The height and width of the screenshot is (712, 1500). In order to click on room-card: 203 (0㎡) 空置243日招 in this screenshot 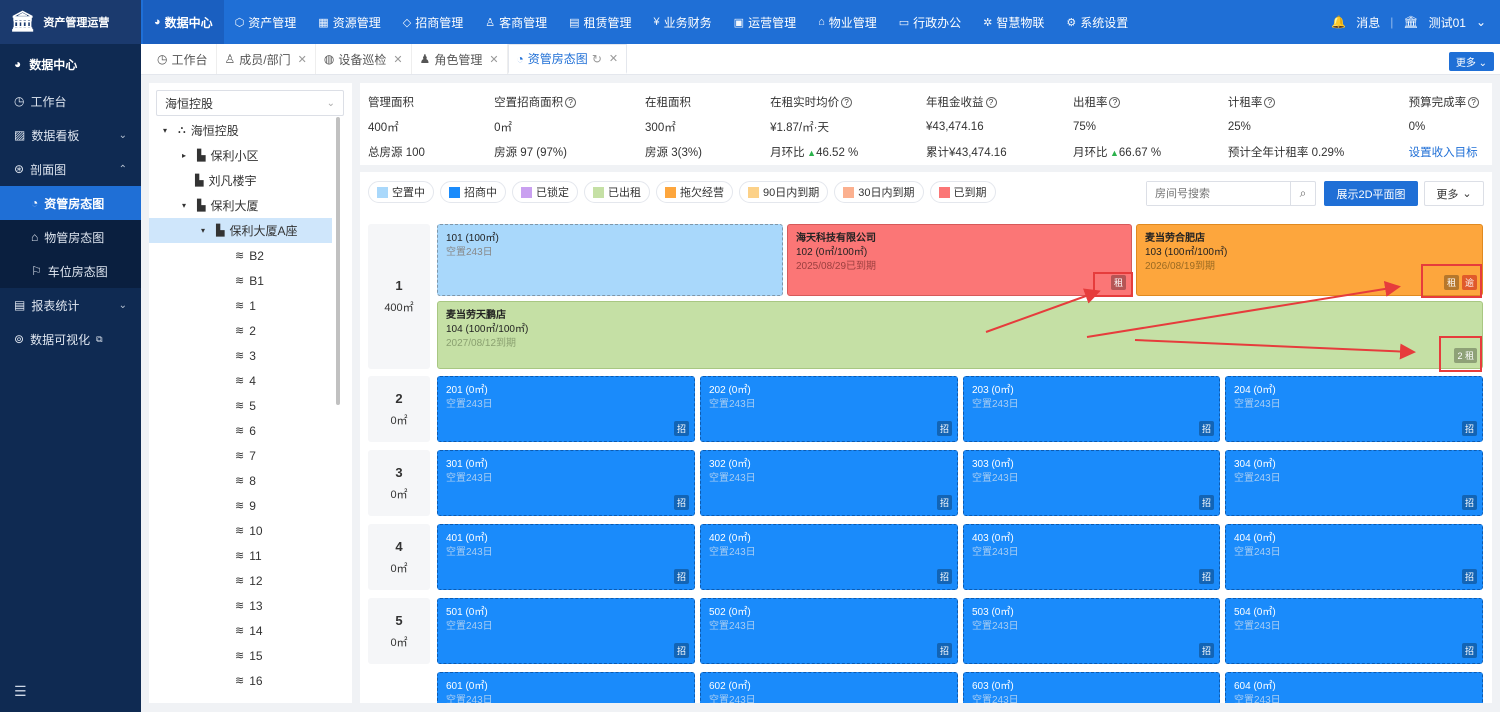, I will do `click(1091, 409)`.